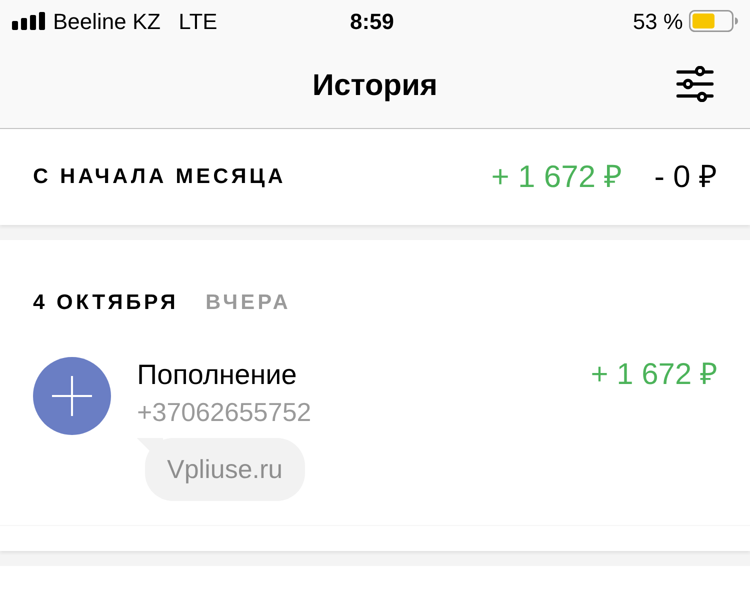  What do you see at coordinates (224, 412) in the screenshot?
I see `transaction-phone: +37062655752` at bounding box center [224, 412].